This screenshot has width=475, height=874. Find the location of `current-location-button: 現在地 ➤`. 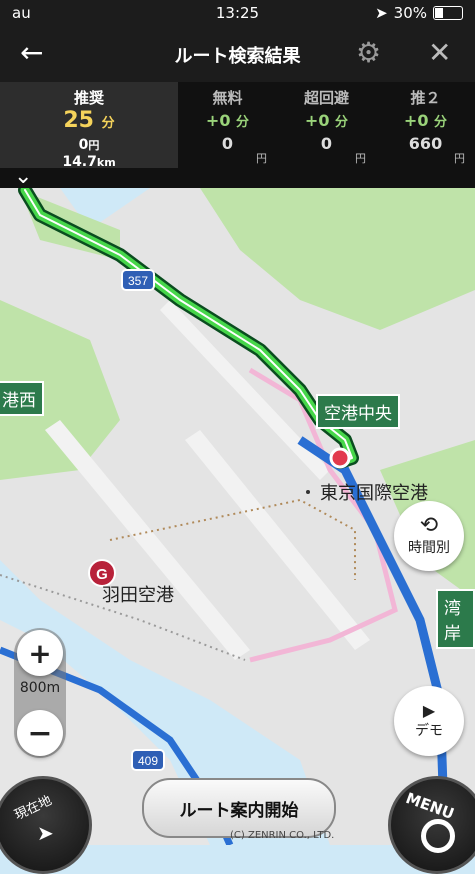

current-location-button: 現在地 ➤ is located at coordinates (46, 825).